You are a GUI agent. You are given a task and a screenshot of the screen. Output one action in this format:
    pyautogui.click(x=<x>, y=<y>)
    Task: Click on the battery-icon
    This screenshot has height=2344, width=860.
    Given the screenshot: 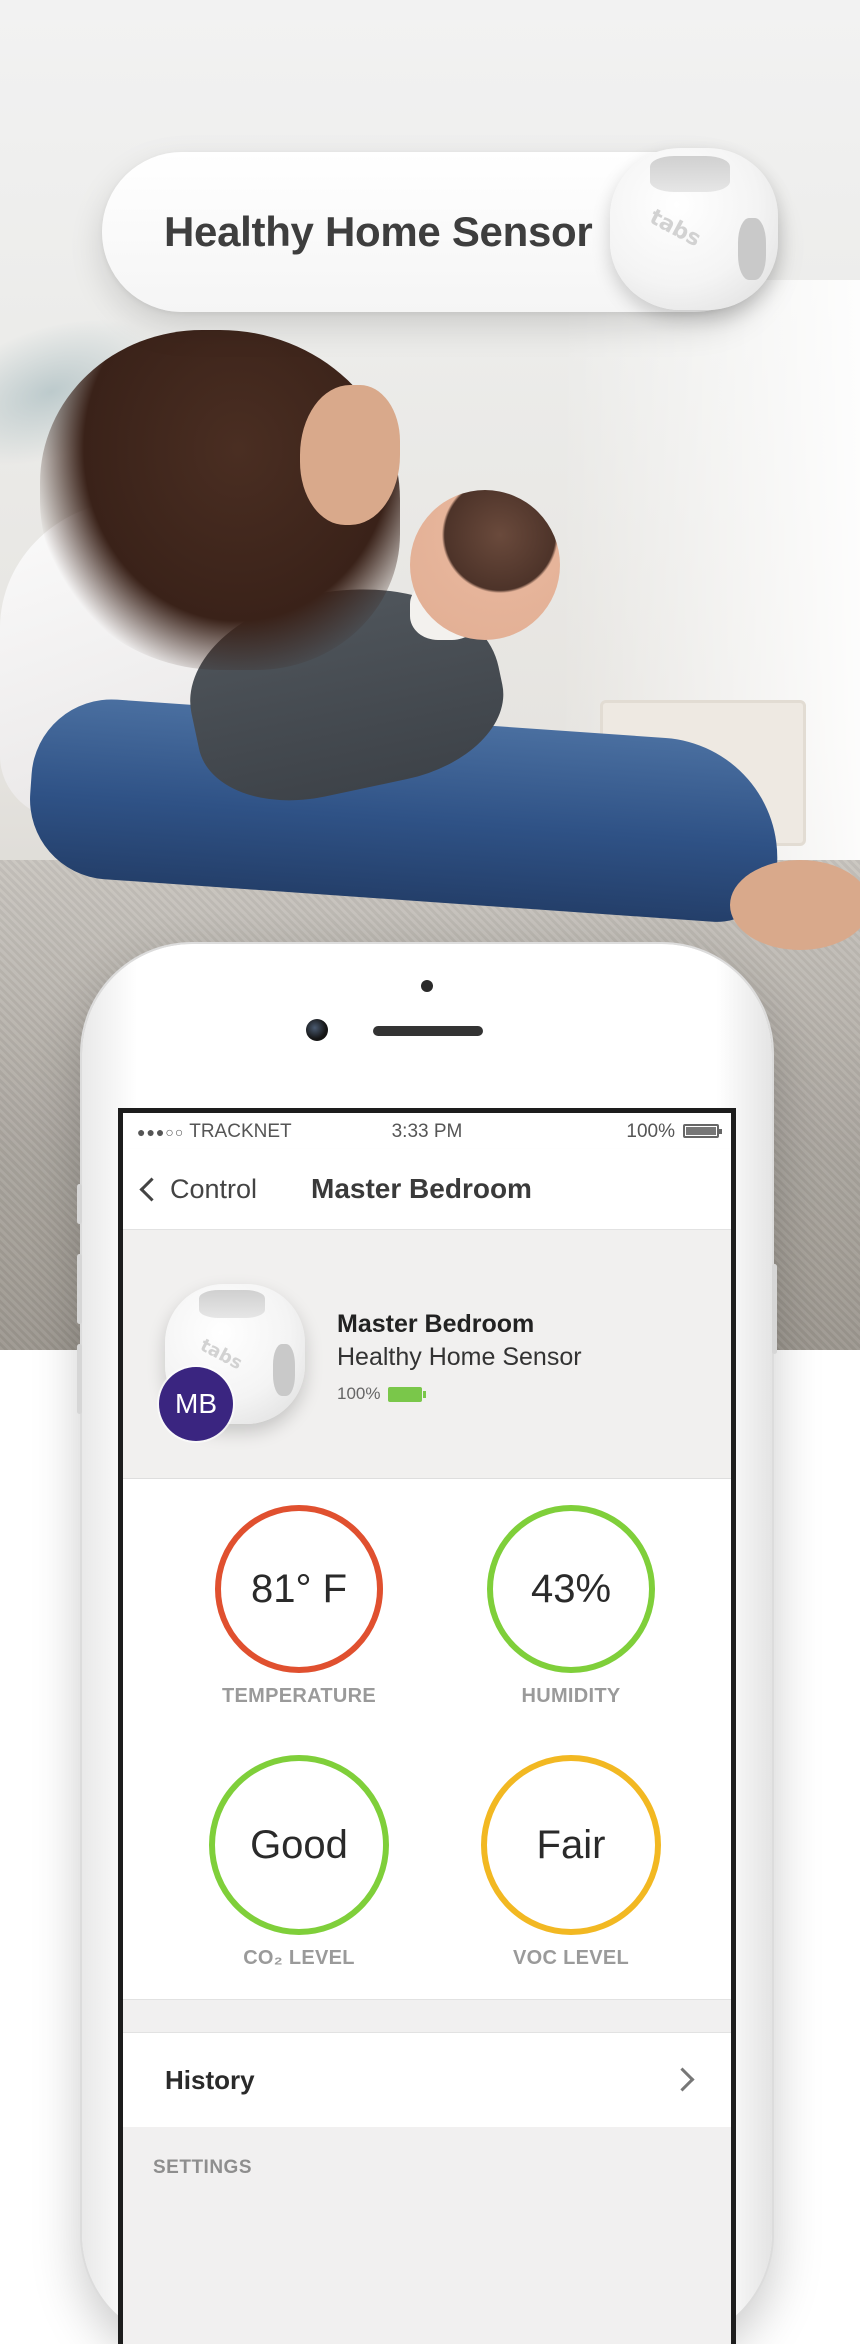 What is the action you would take?
    pyautogui.click(x=702, y=1131)
    